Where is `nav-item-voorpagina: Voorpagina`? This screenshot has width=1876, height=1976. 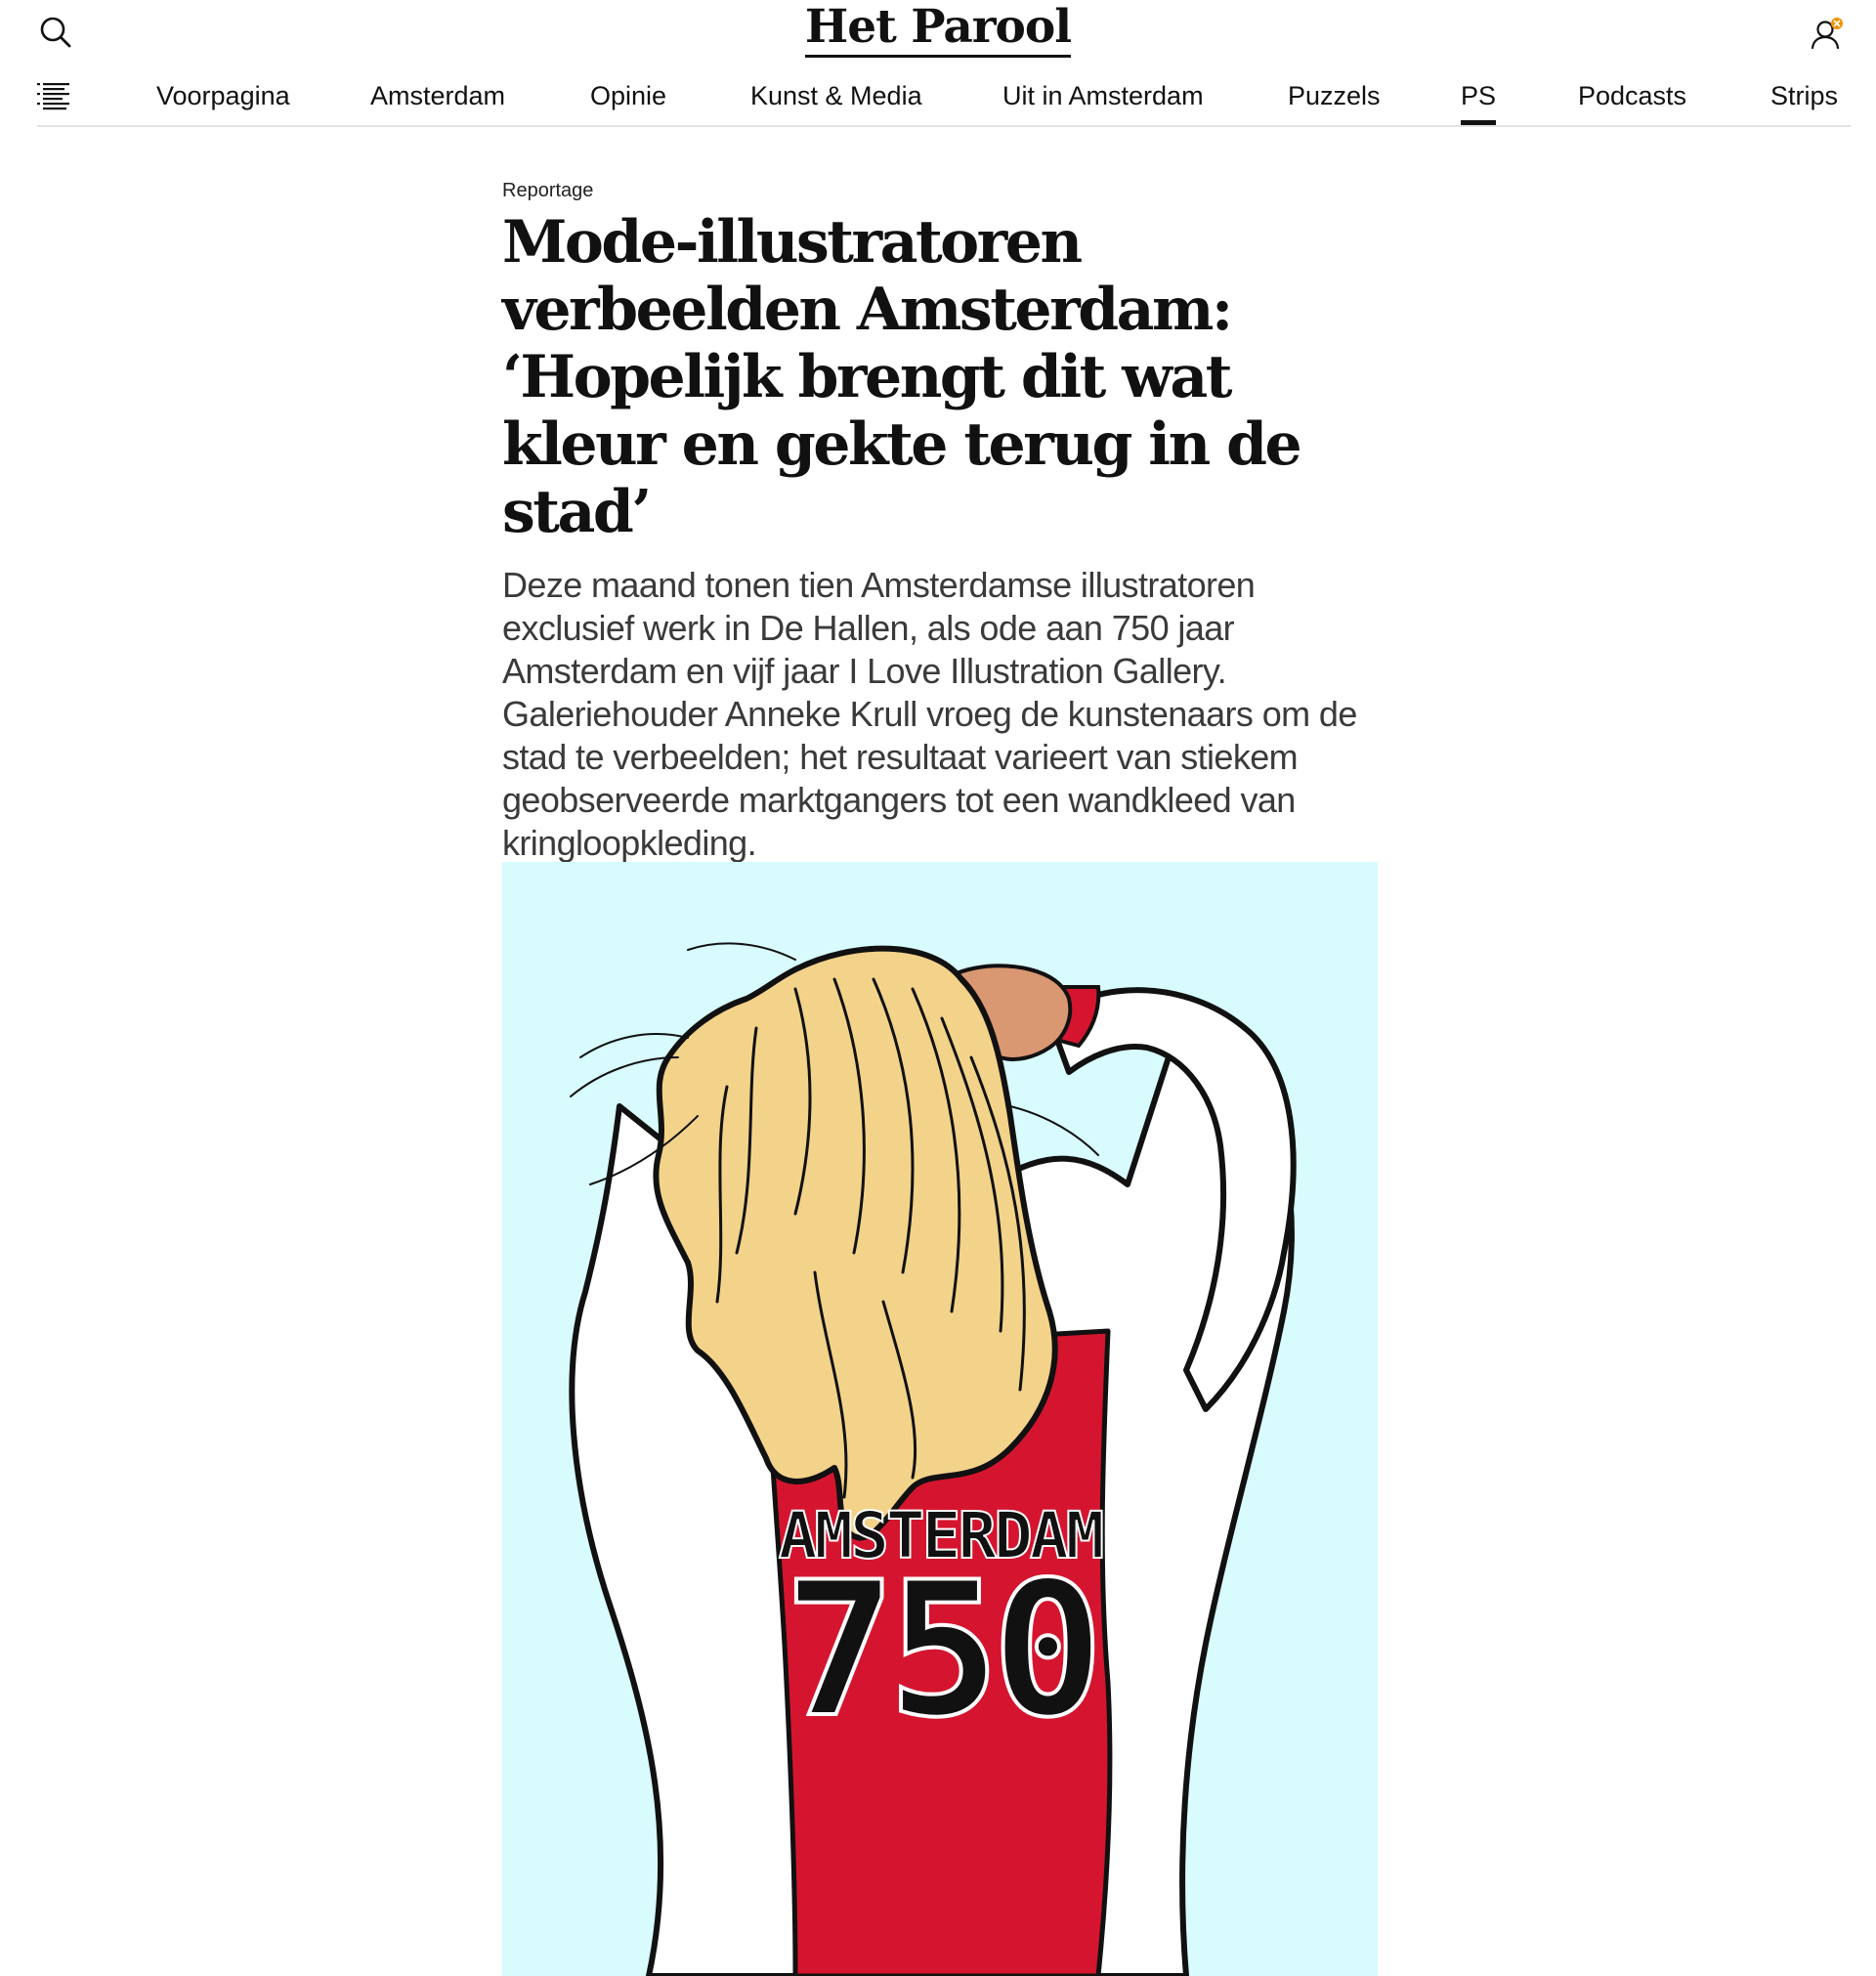 nav-item-voorpagina: Voorpagina is located at coordinates (223, 95).